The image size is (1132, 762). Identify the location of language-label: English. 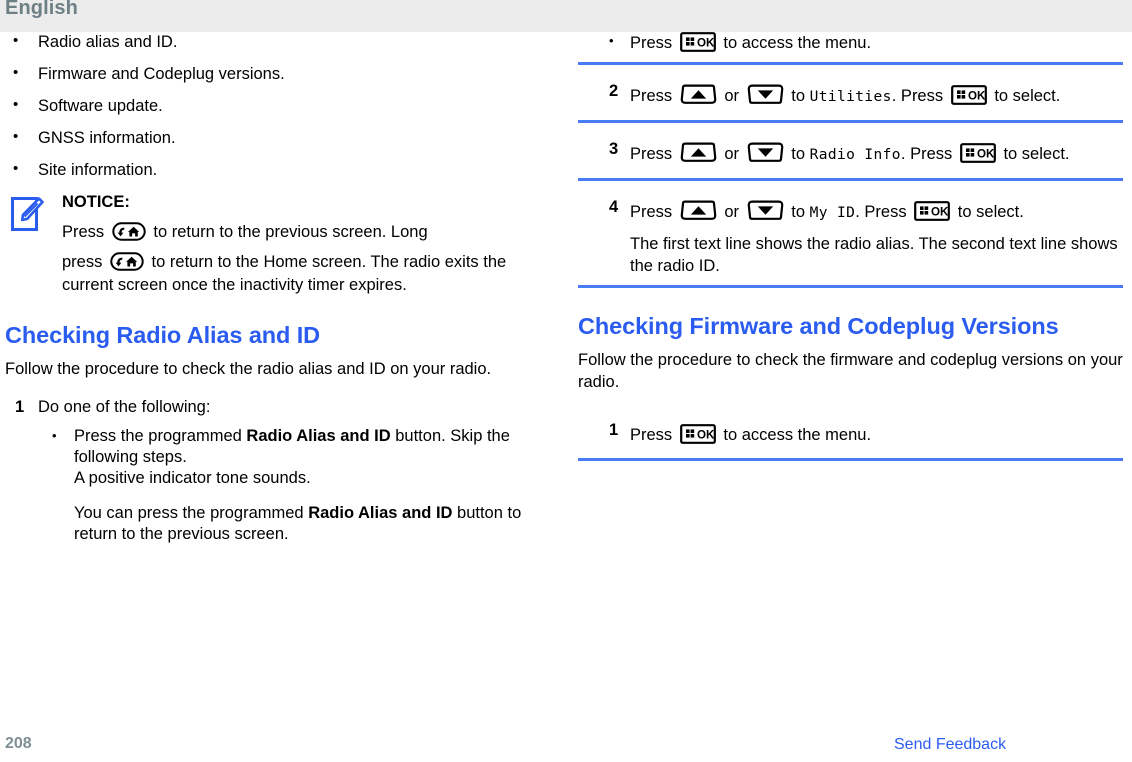
(41, 9).